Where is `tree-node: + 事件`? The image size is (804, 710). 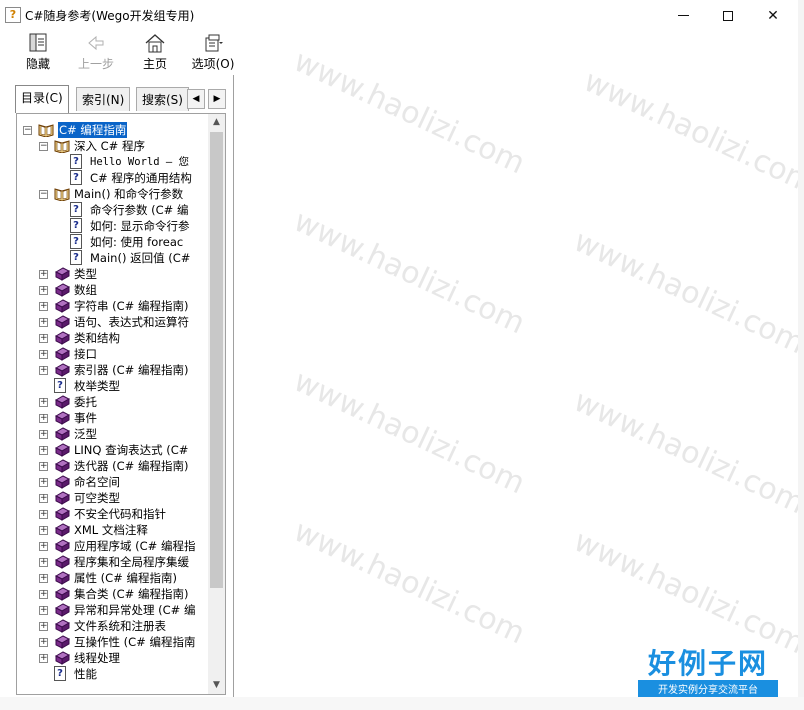 tree-node: + 事件 is located at coordinates (110, 418).